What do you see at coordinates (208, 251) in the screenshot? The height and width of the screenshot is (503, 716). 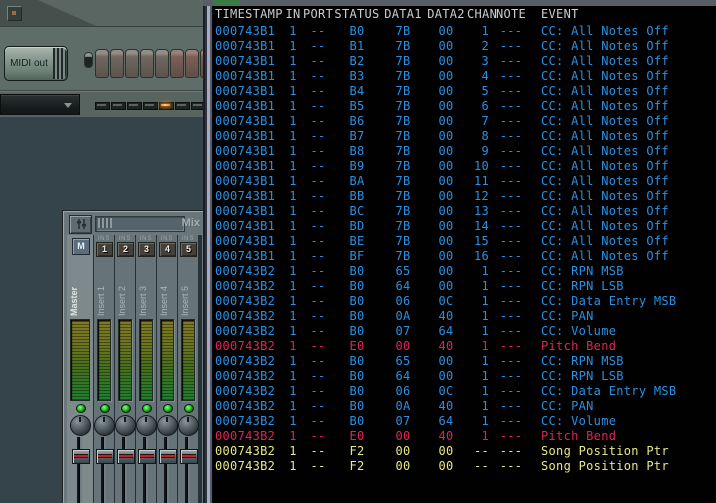 I see `event-list-window-border` at bounding box center [208, 251].